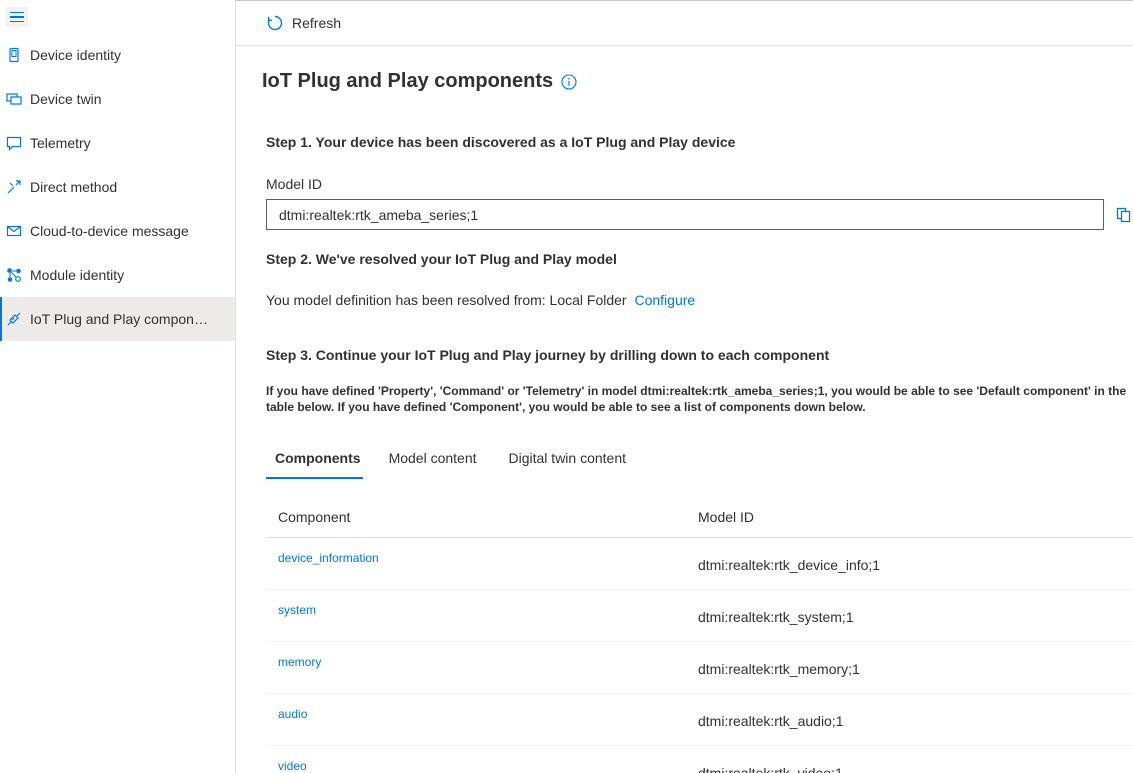 This screenshot has height=773, width=1133. I want to click on twin-icon, so click(14, 99).